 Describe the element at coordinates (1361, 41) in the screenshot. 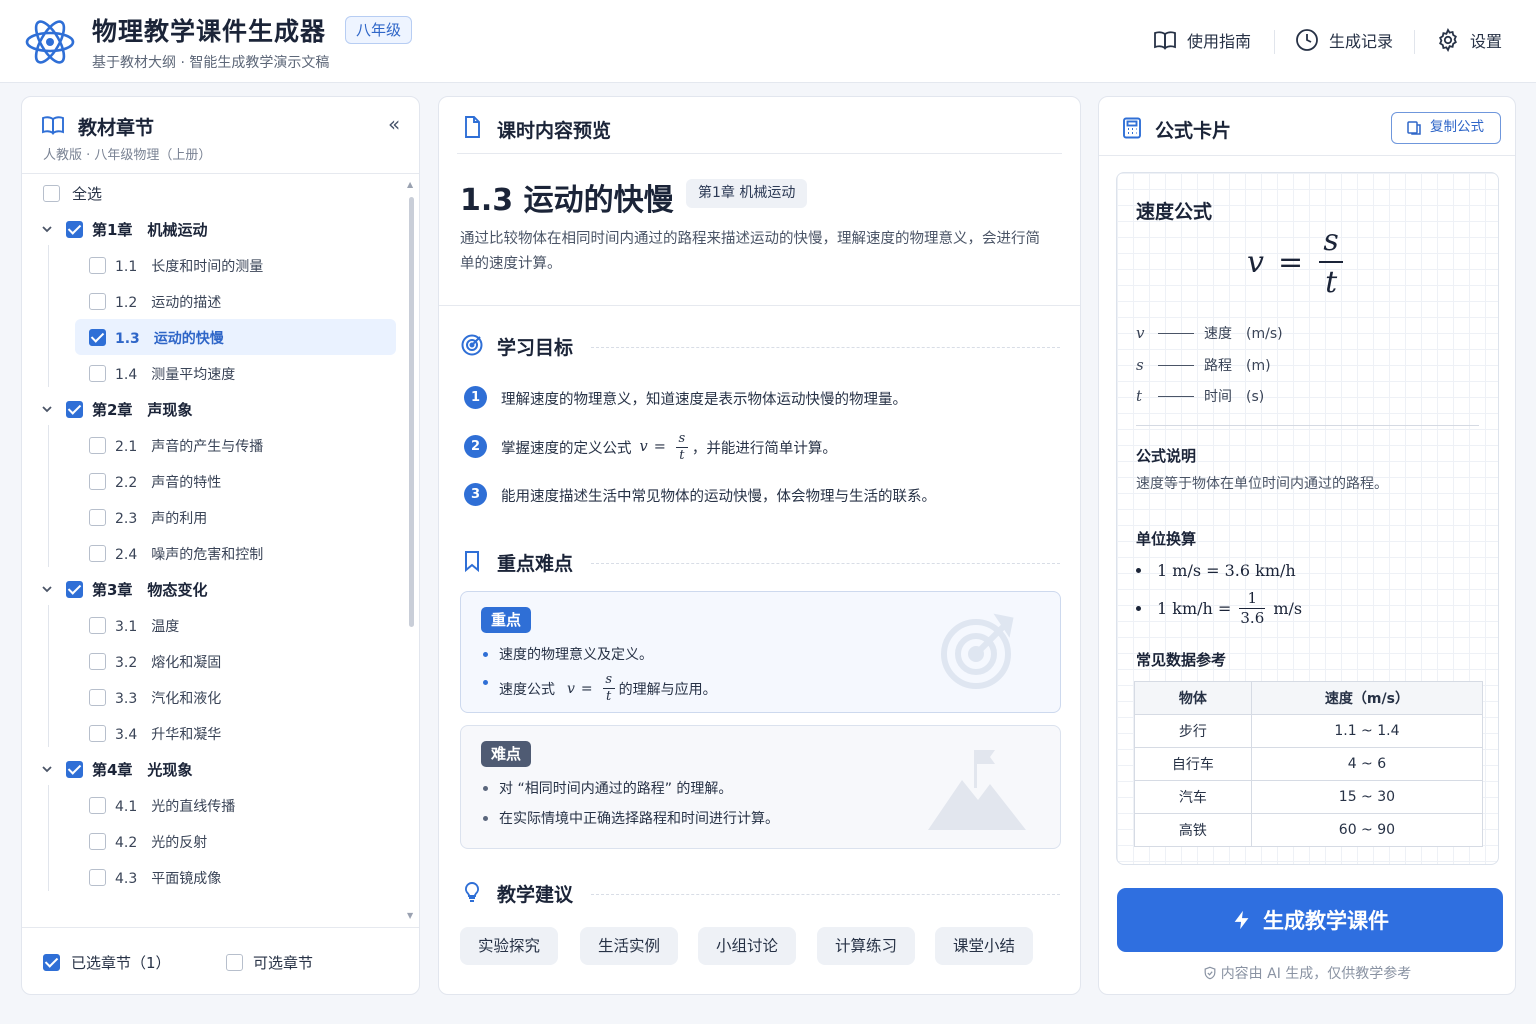

I see `nav-history-label: 生成记录` at that location.